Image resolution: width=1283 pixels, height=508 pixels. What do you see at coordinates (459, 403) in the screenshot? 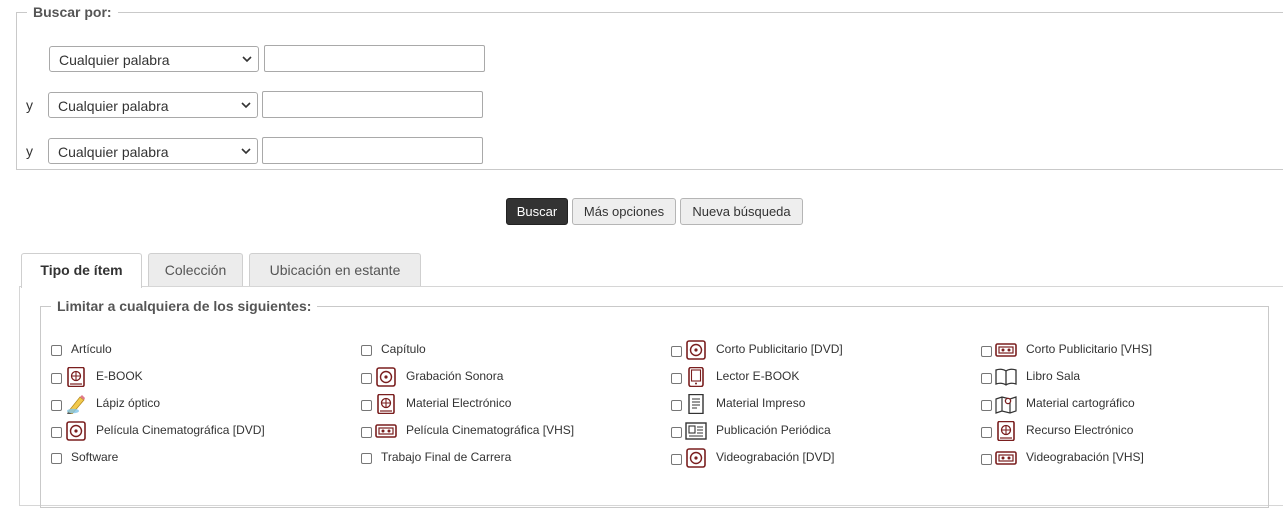
I see `item-type-label-material-electronico: Material Electrónico` at bounding box center [459, 403].